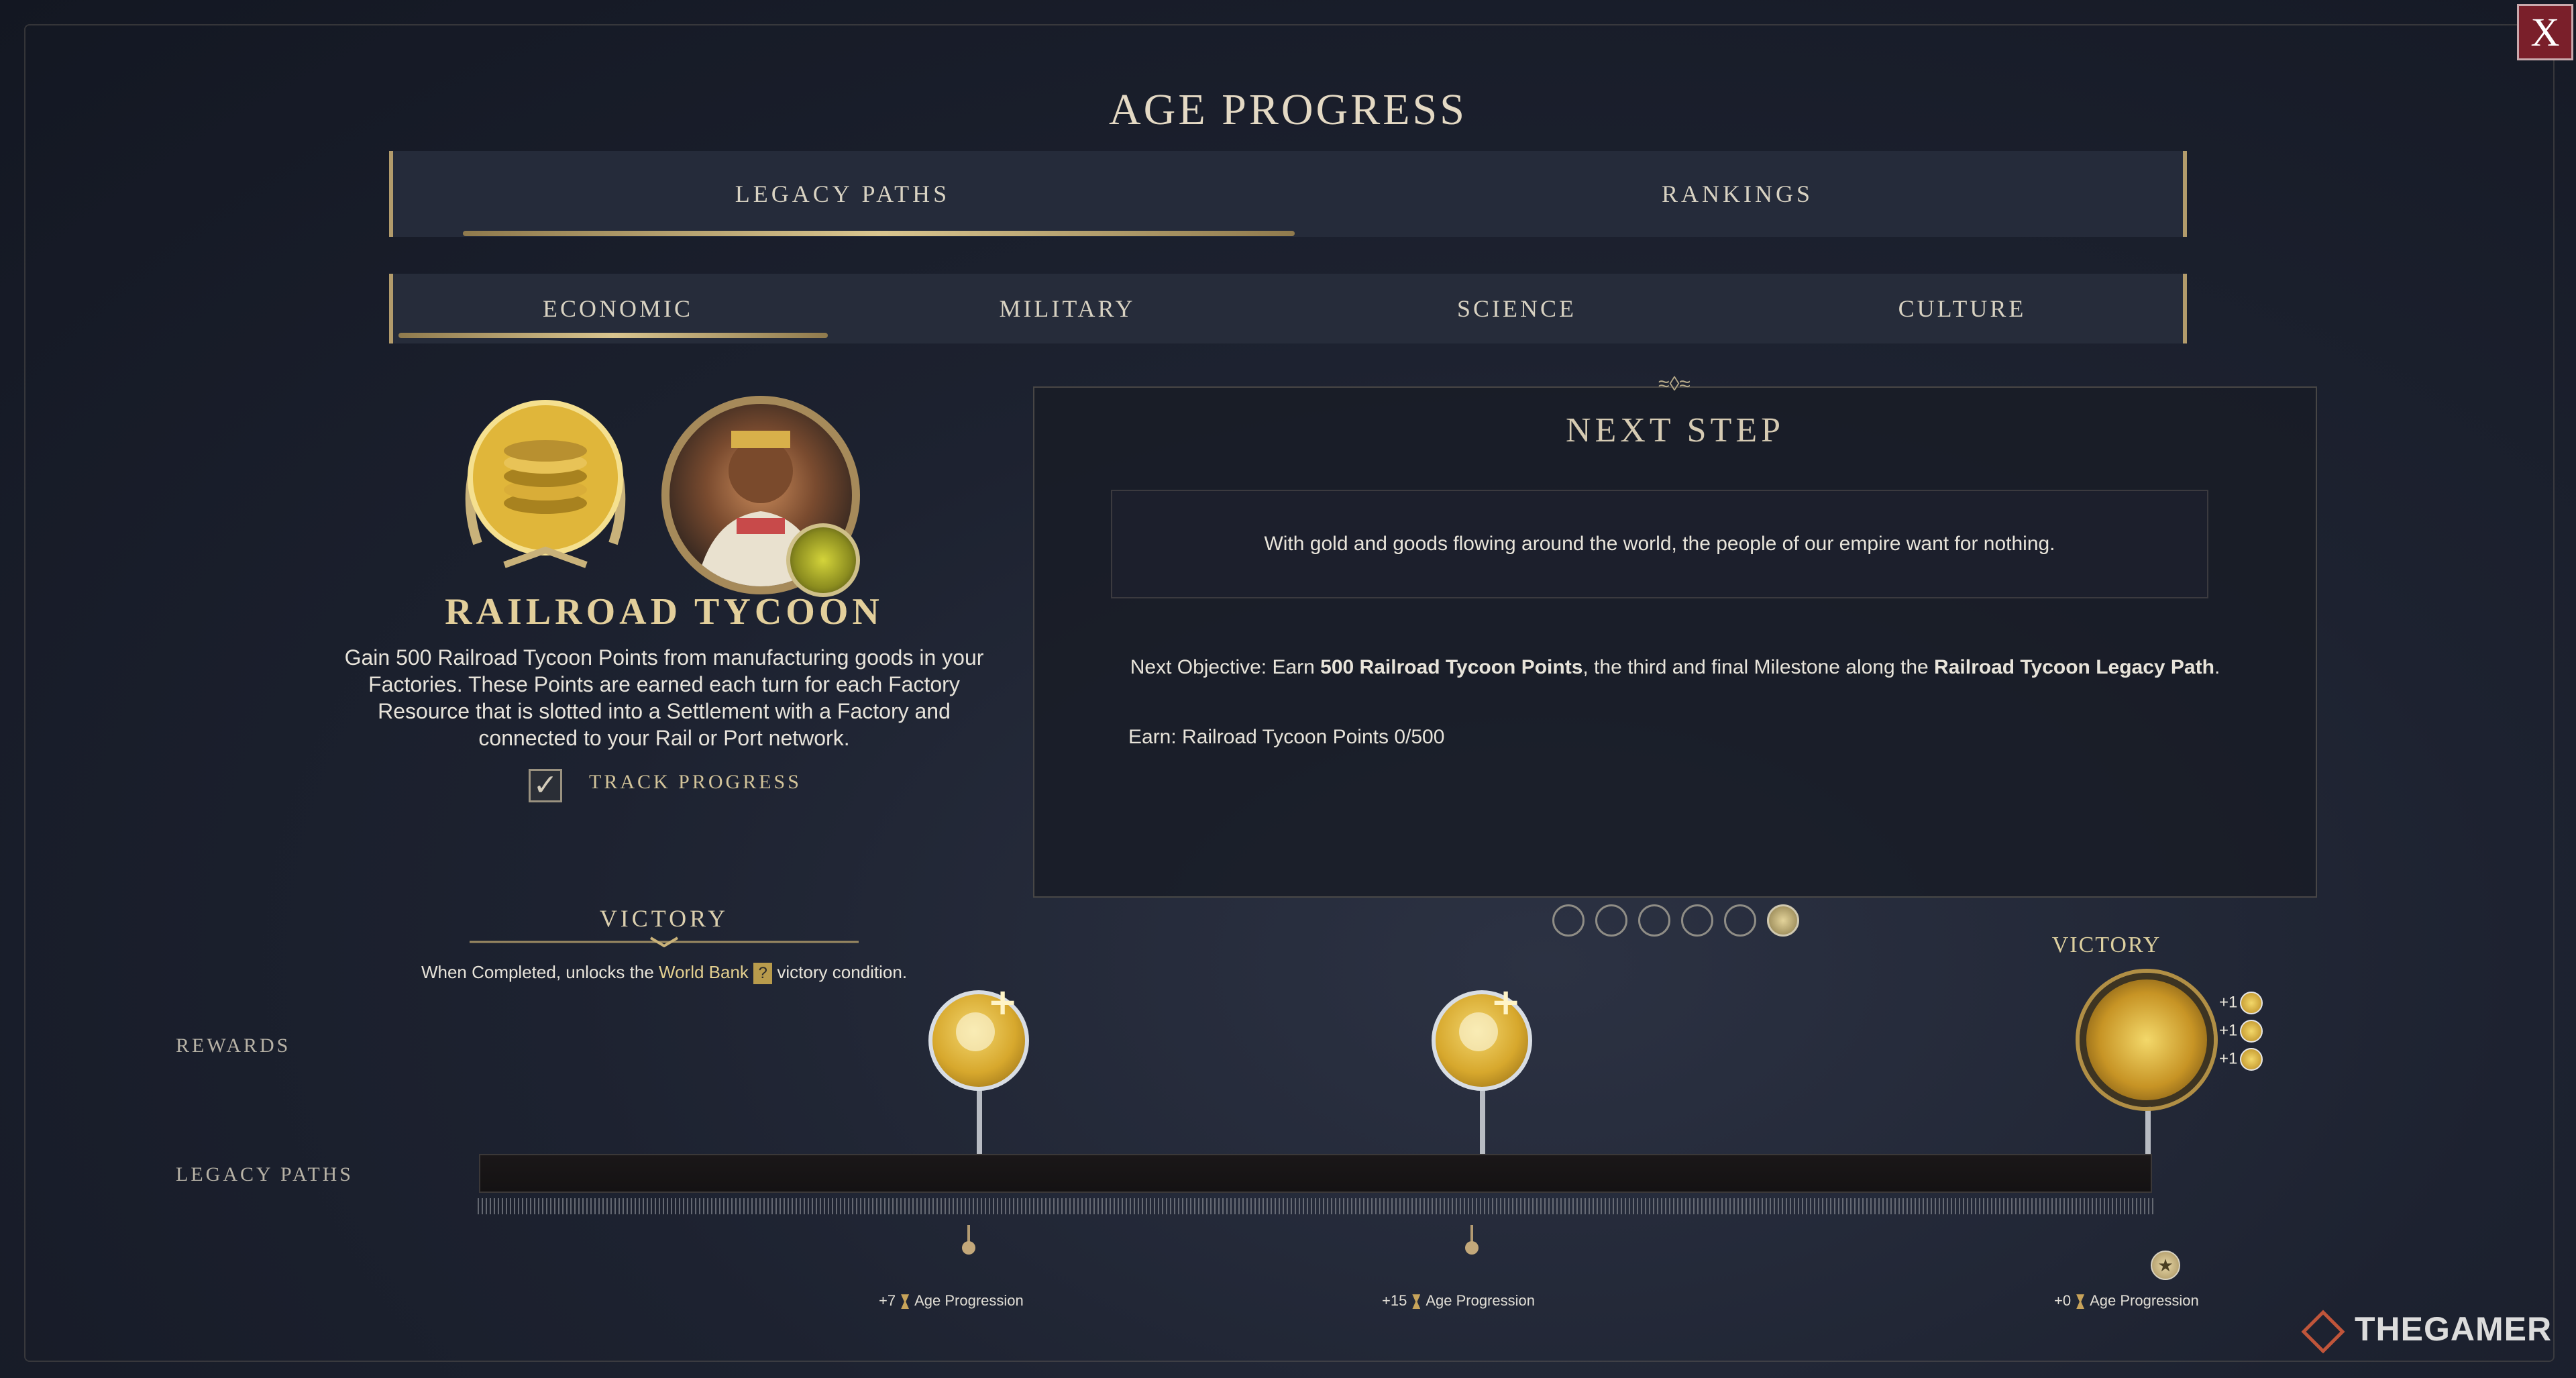  I want to click on age-amount: +15, so click(1394, 1300).